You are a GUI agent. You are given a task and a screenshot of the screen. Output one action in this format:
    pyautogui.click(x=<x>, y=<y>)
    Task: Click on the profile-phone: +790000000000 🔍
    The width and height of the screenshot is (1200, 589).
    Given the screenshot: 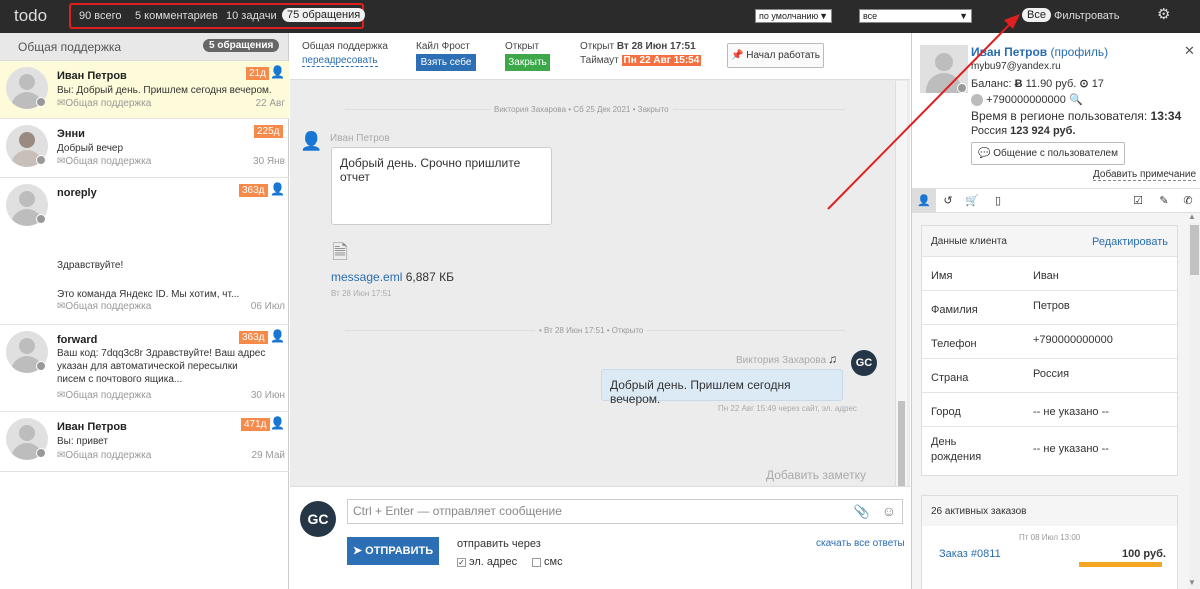 What is the action you would take?
    pyautogui.click(x=1027, y=100)
    